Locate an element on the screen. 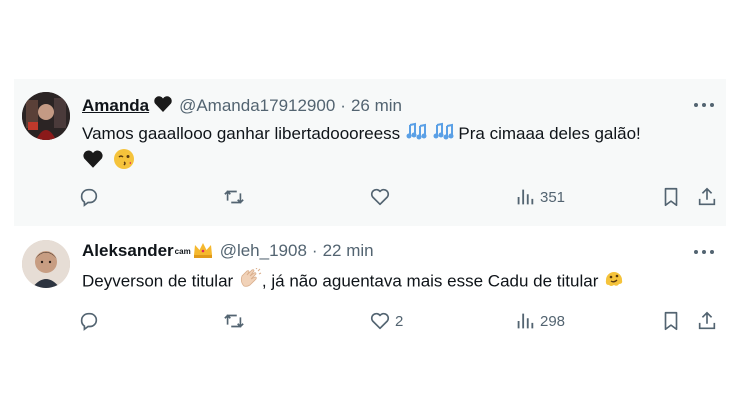 The height and width of the screenshot is (416, 740). views-button: 351 is located at coordinates (539, 197).